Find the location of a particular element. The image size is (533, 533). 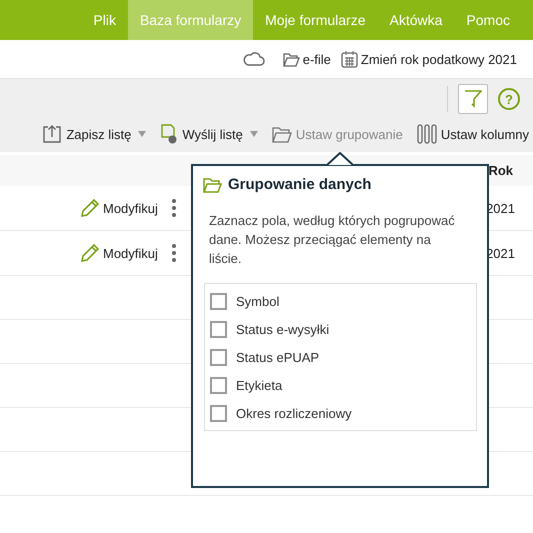

toolbar-button: Ustaw kolumny is located at coordinates (472, 134).